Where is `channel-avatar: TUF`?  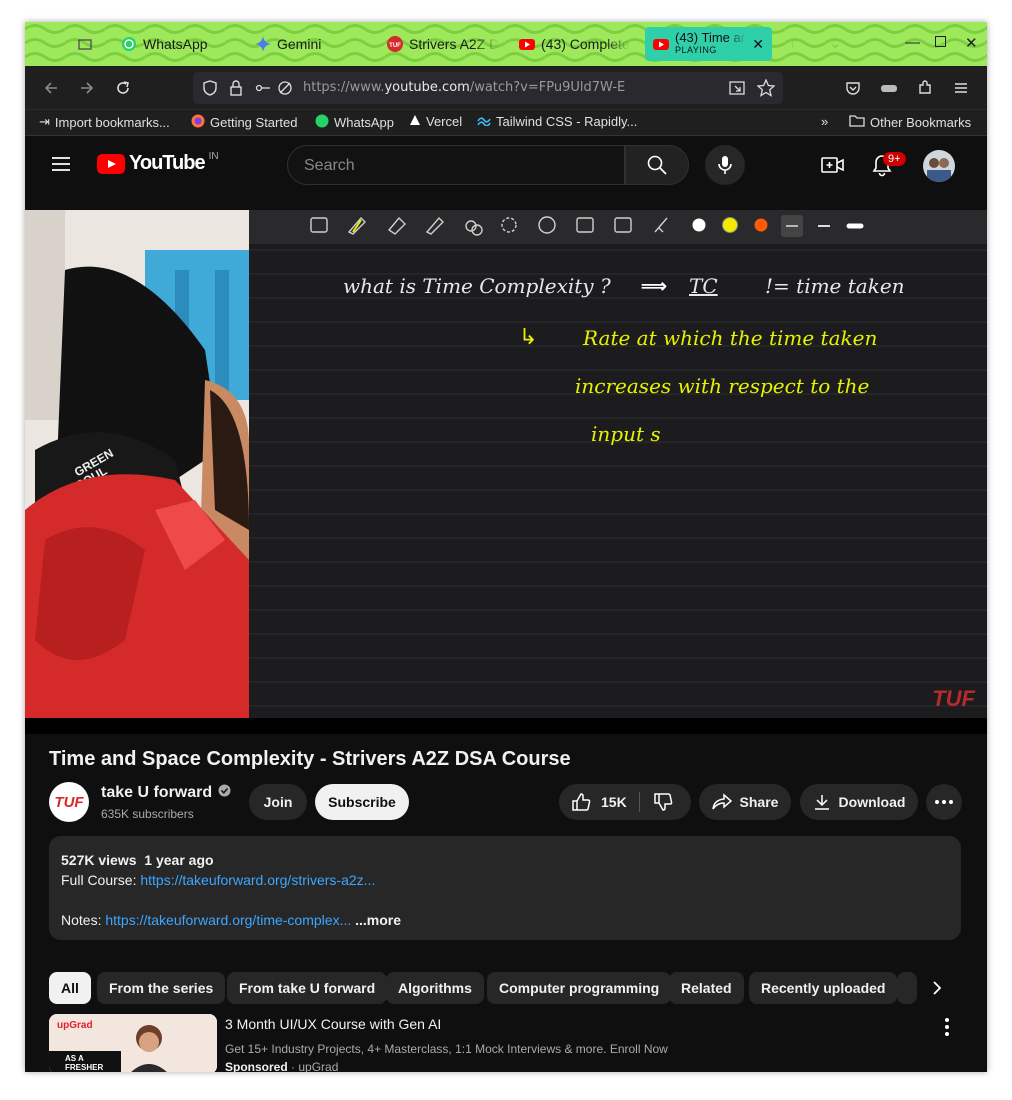 channel-avatar: TUF is located at coordinates (69, 802).